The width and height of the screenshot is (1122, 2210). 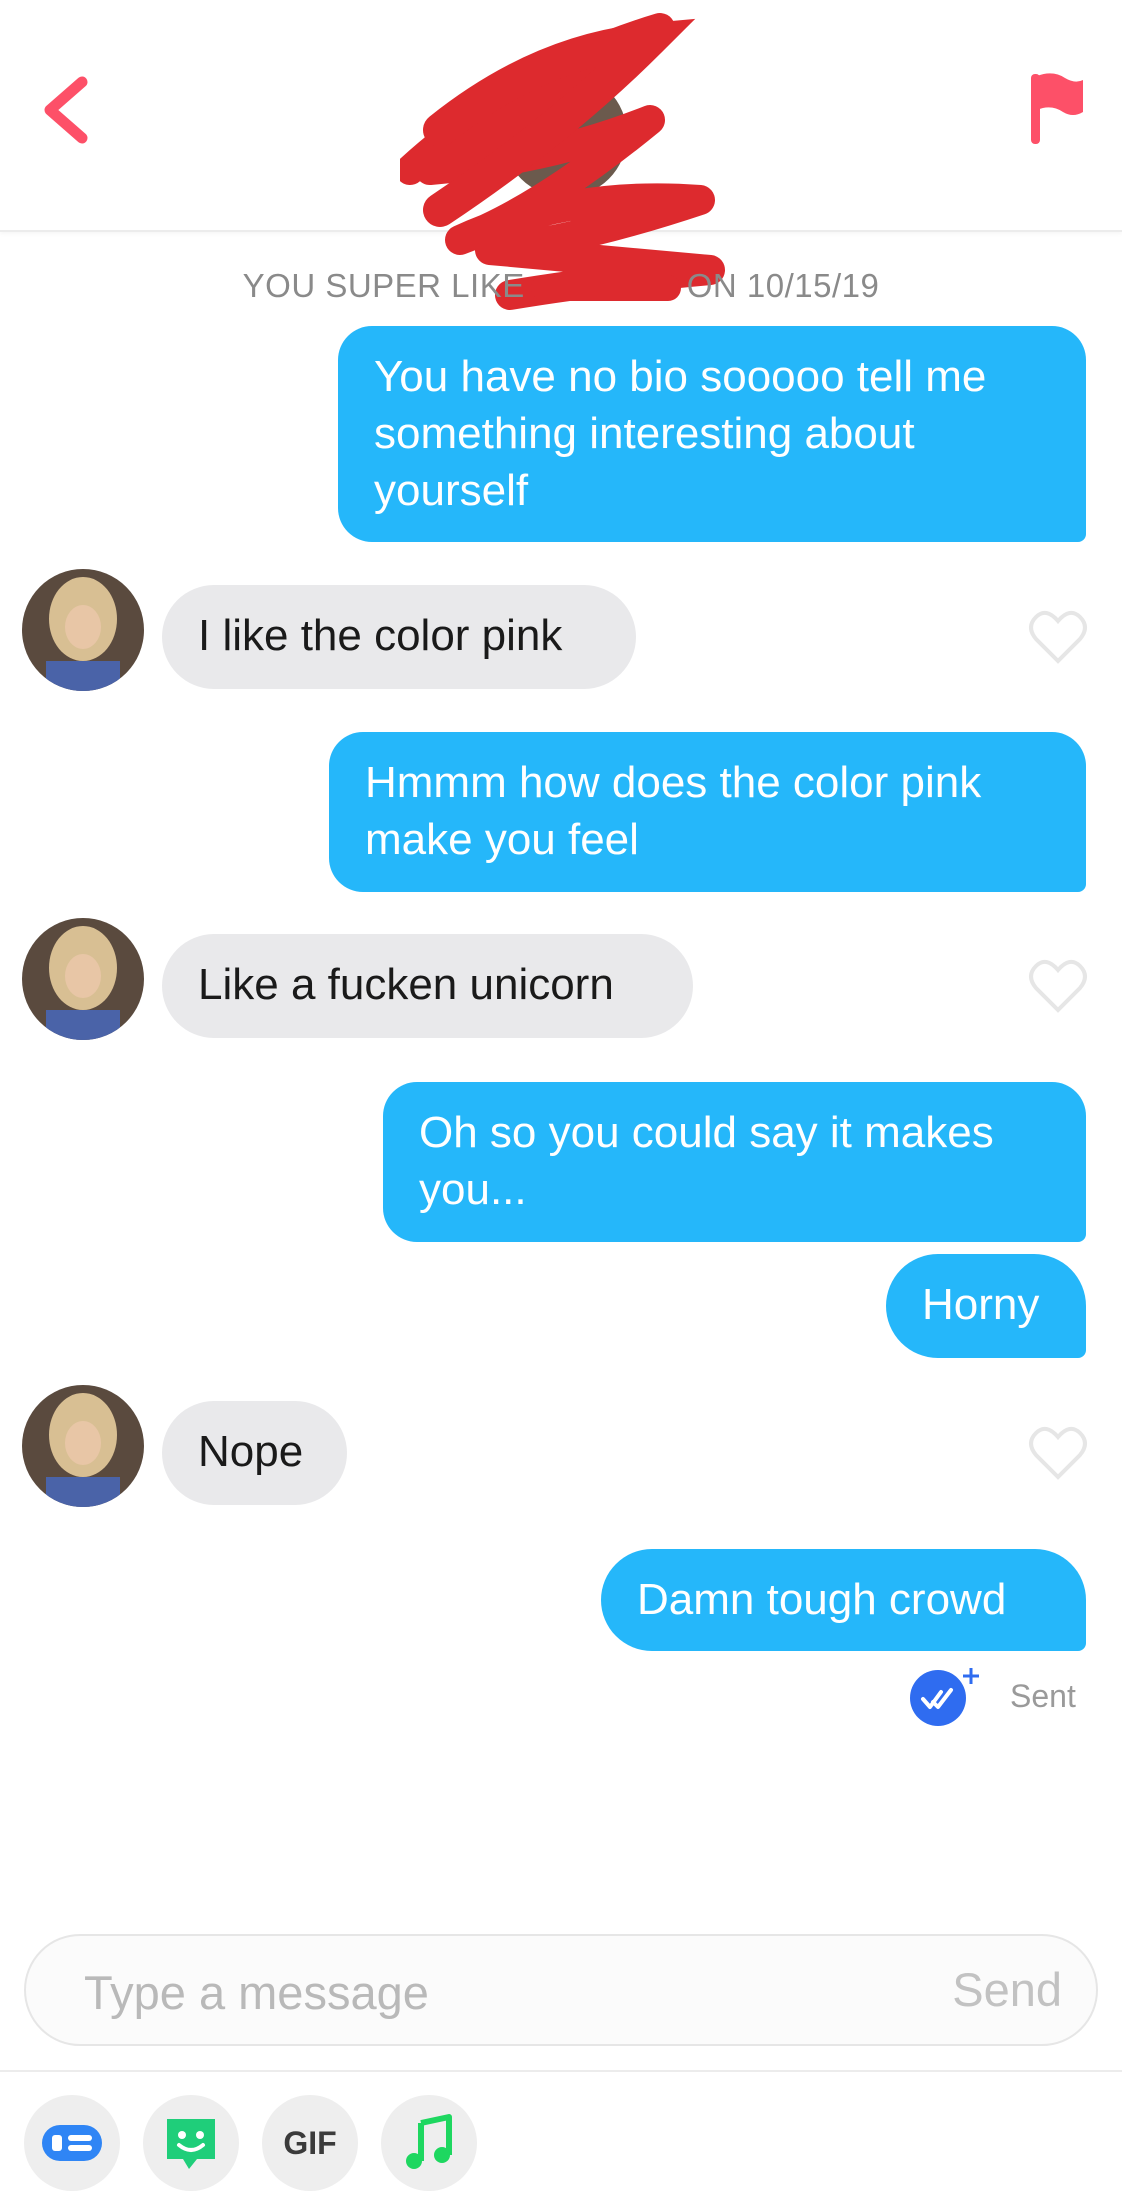 What do you see at coordinates (783, 285) in the screenshot?
I see `meta-suffix: ON 10/15/19` at bounding box center [783, 285].